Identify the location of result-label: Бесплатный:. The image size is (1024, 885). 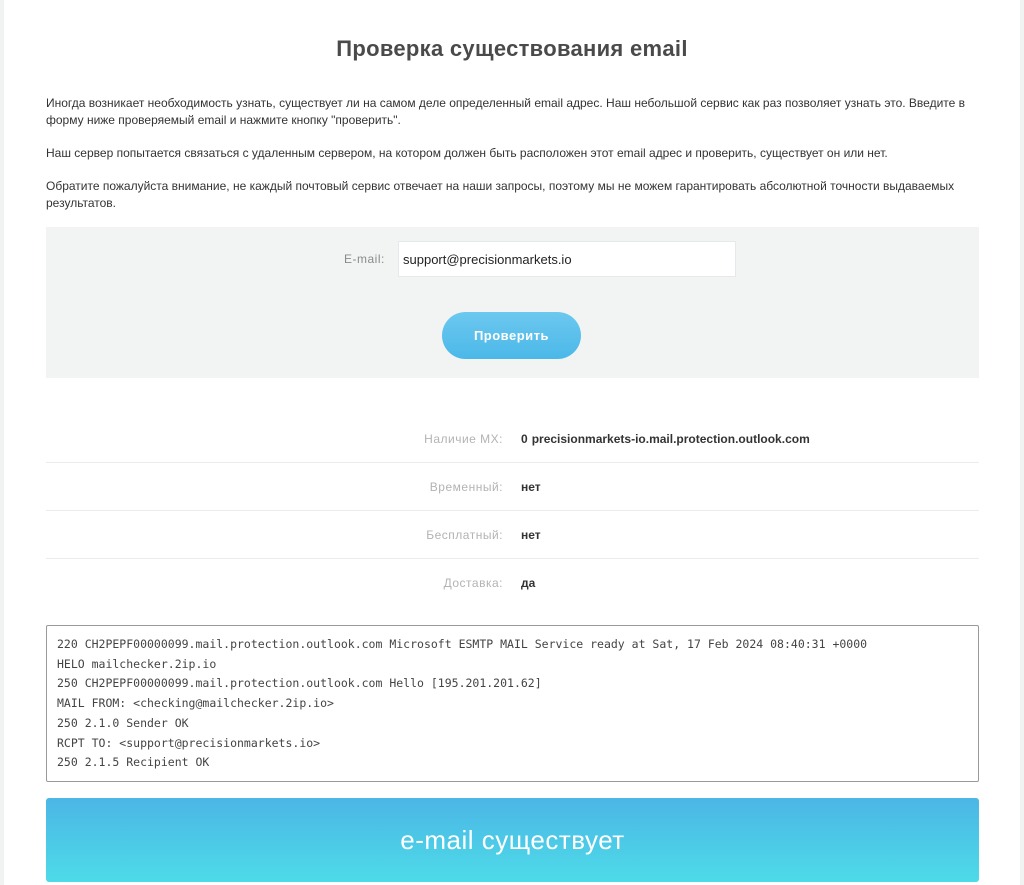
(464, 535).